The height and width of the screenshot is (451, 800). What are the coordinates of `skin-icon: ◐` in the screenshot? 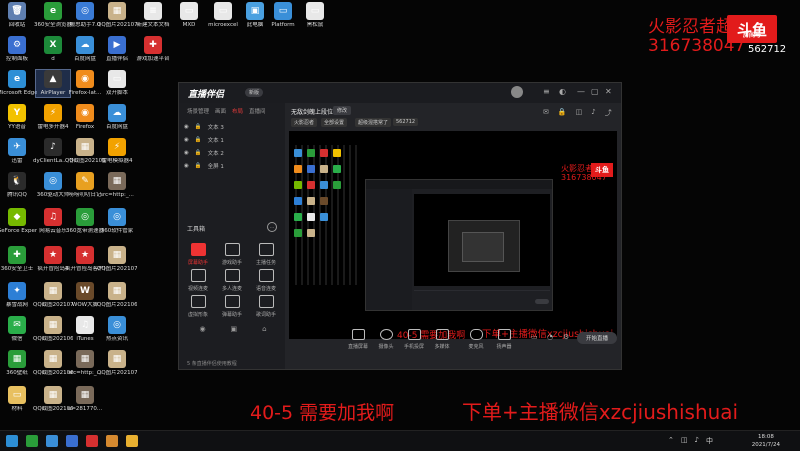 It's located at (562, 91).